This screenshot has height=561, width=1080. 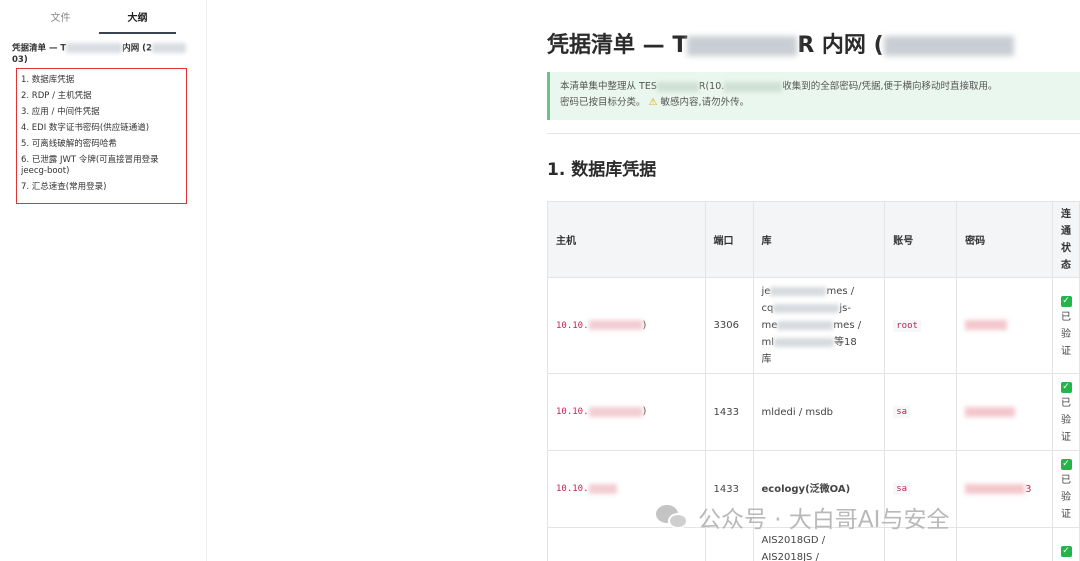 I want to click on ip-suffix: ), so click(x=644, y=411).